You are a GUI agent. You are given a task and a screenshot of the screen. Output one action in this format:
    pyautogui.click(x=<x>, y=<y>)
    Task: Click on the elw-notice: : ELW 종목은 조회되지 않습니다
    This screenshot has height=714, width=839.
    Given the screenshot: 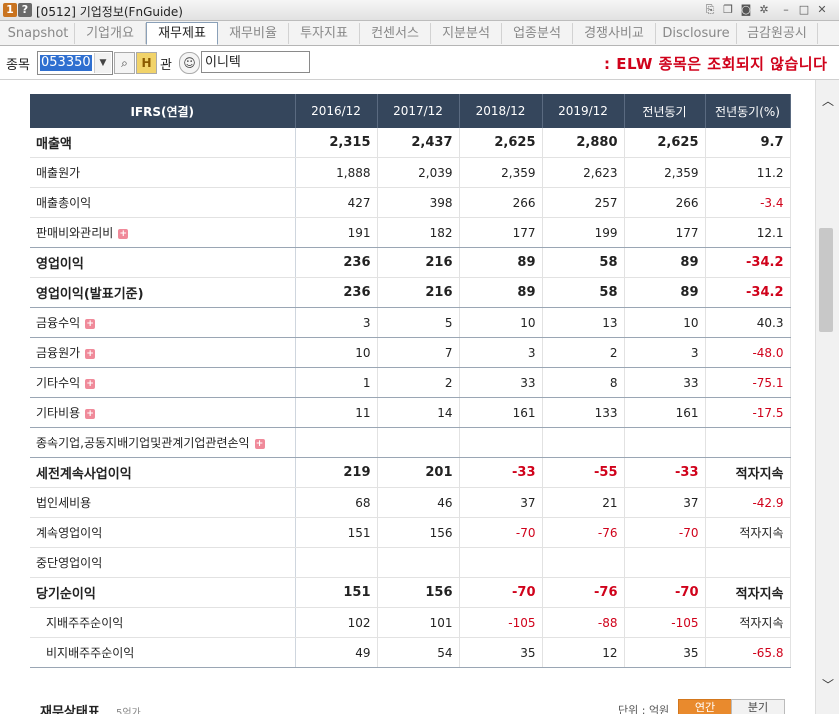 What is the action you would take?
    pyautogui.click(x=716, y=64)
    